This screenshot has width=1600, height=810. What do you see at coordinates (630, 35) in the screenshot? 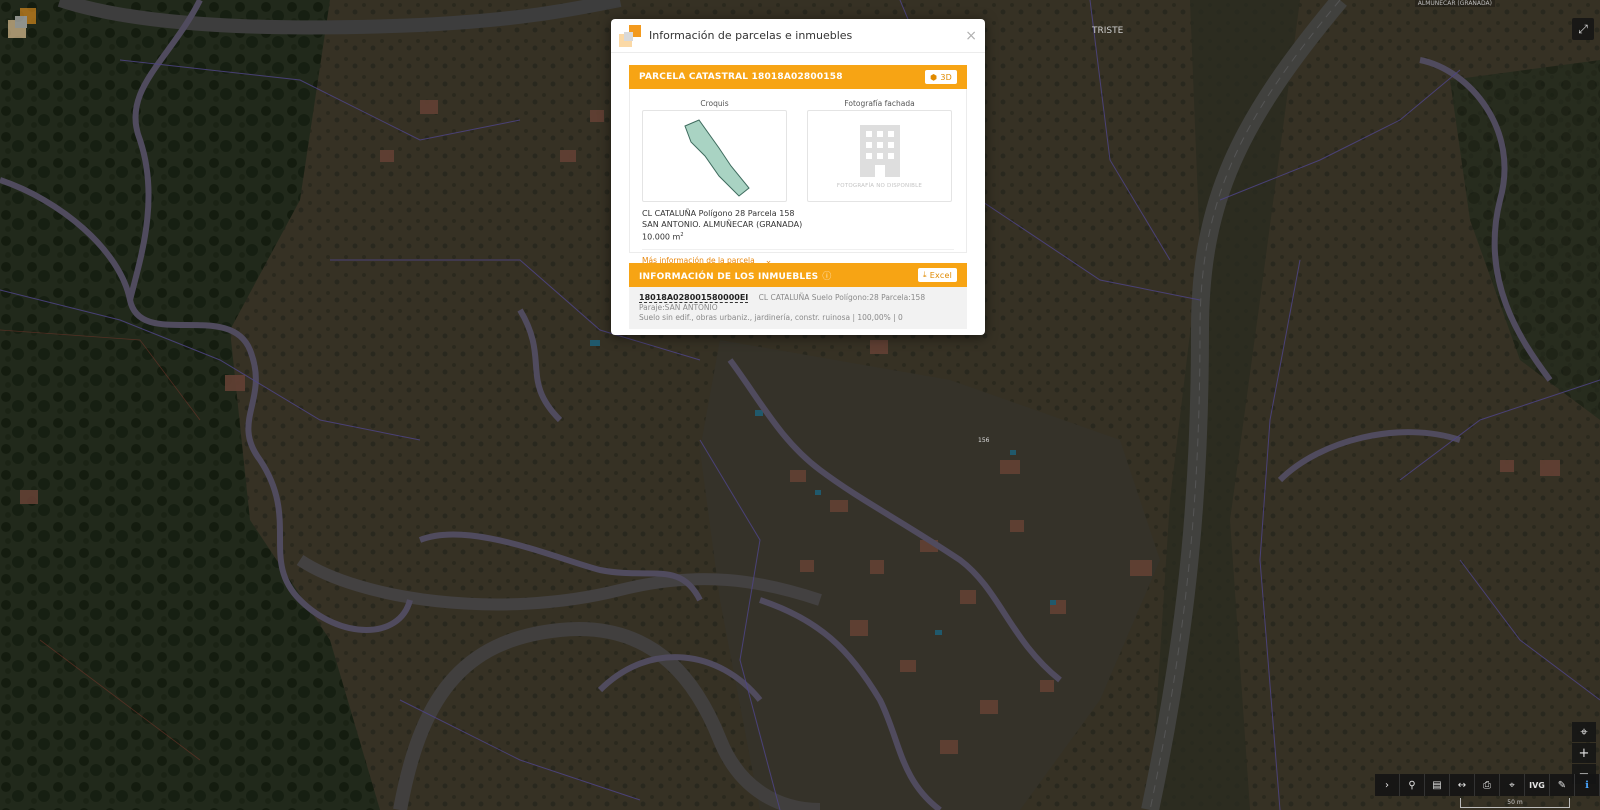
I see `catastro-dialog-logo` at bounding box center [630, 35].